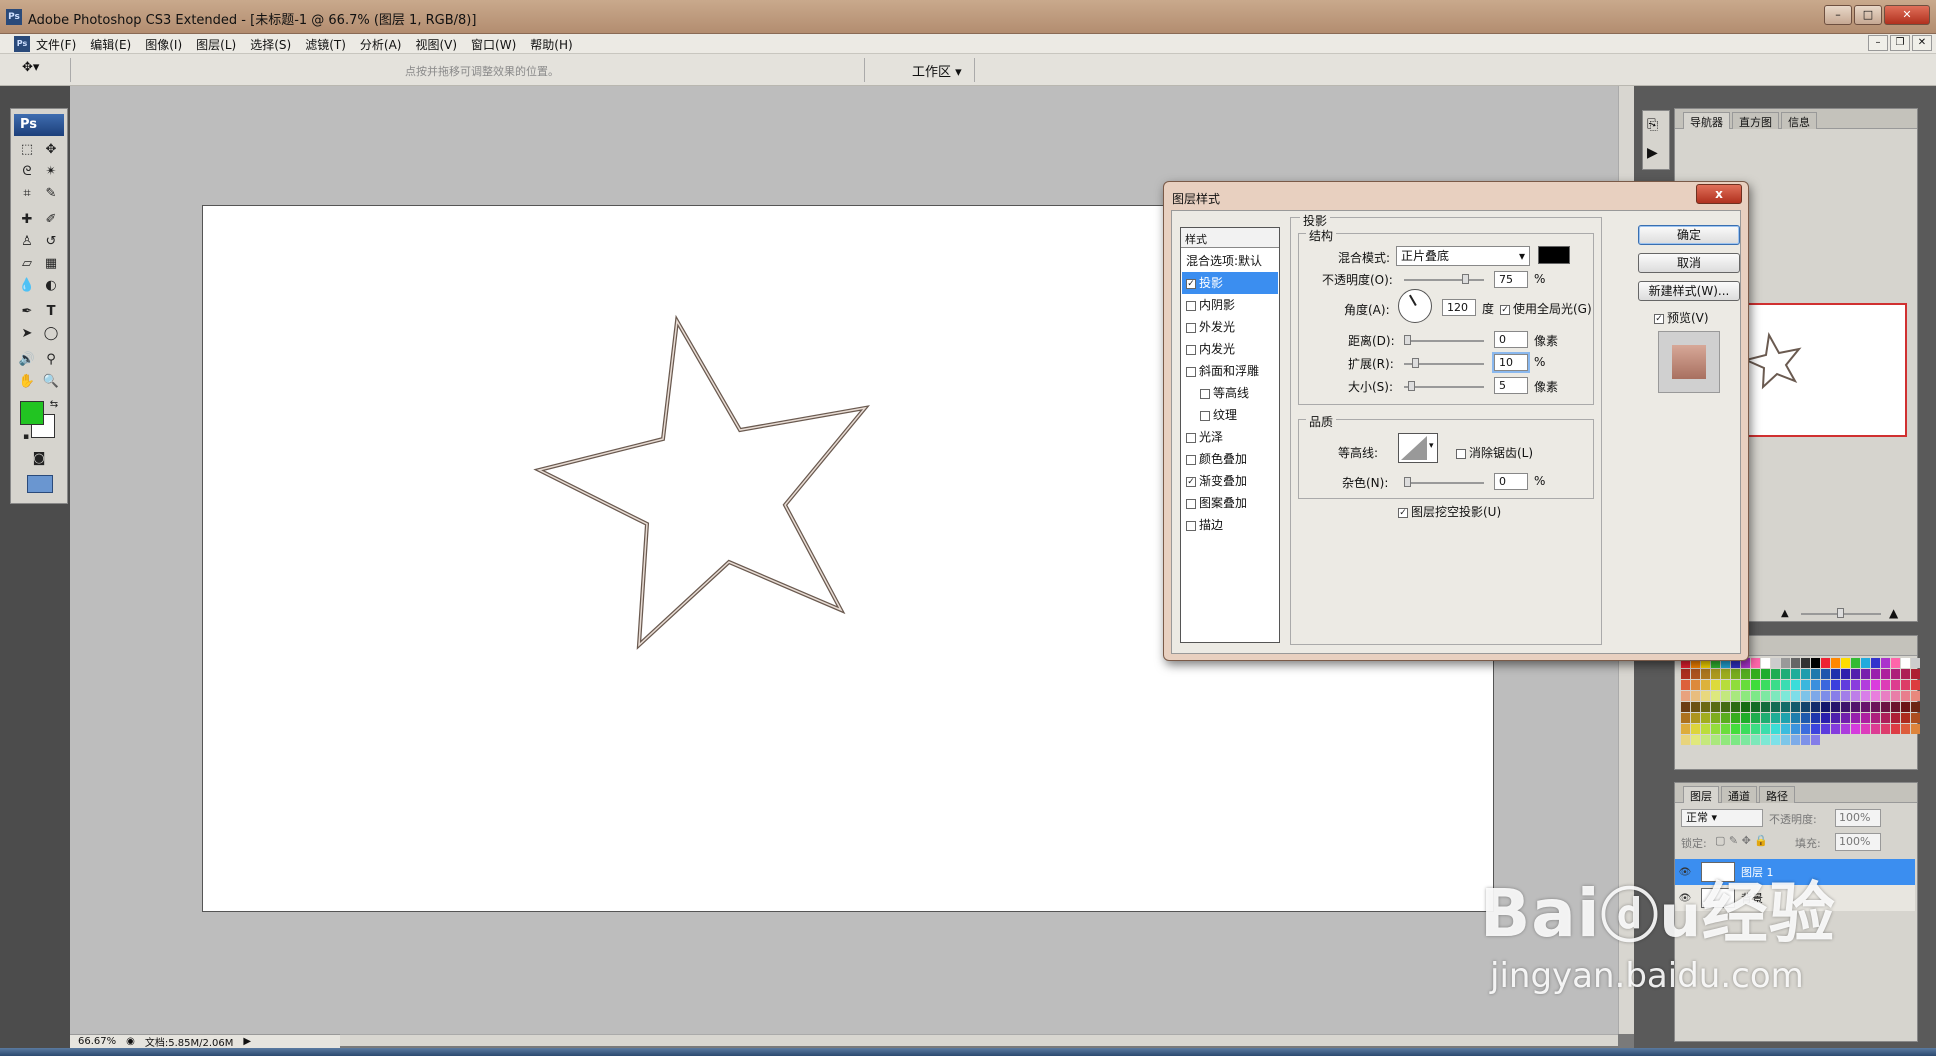  What do you see at coordinates (1858, 842) in the screenshot?
I see `fill-input: 100%` at bounding box center [1858, 842].